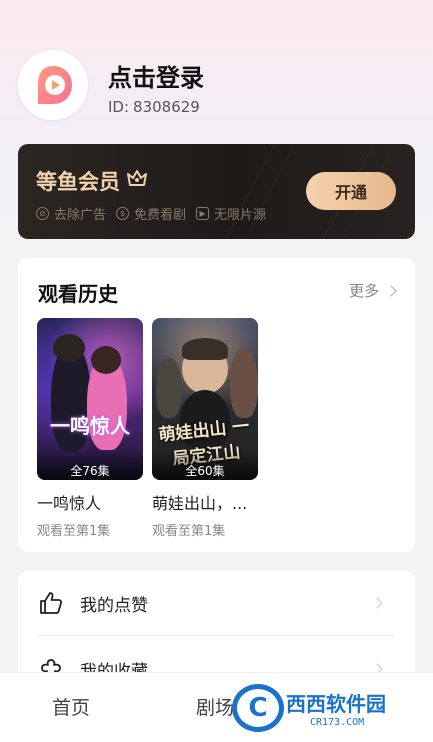  I want to click on app-logo-icon, so click(55, 85).